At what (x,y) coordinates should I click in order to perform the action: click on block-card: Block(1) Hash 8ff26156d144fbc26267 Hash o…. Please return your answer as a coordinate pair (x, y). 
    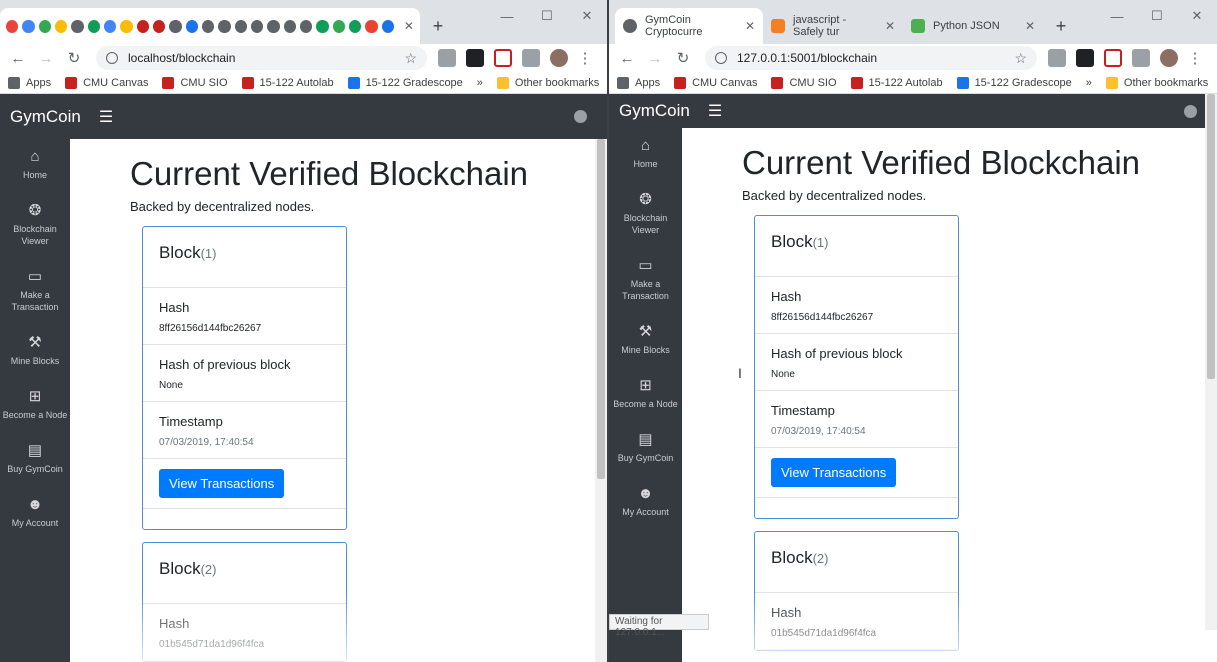
    Looking at the image, I should click on (244, 378).